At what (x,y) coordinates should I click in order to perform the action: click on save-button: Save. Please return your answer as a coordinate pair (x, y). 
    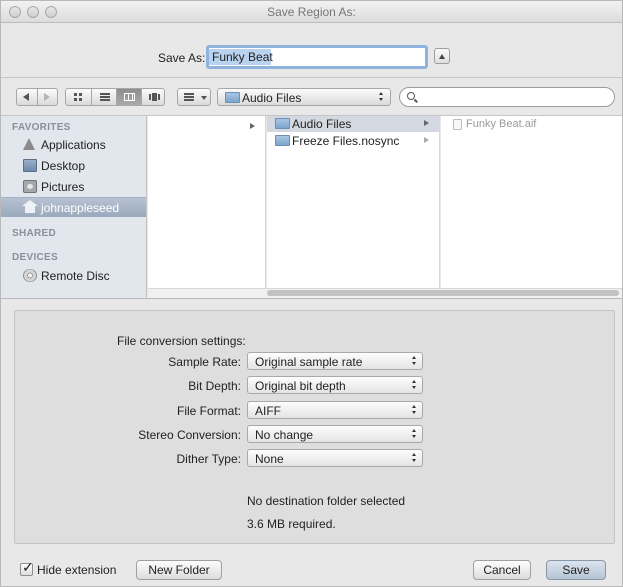
    Looking at the image, I should click on (576, 570).